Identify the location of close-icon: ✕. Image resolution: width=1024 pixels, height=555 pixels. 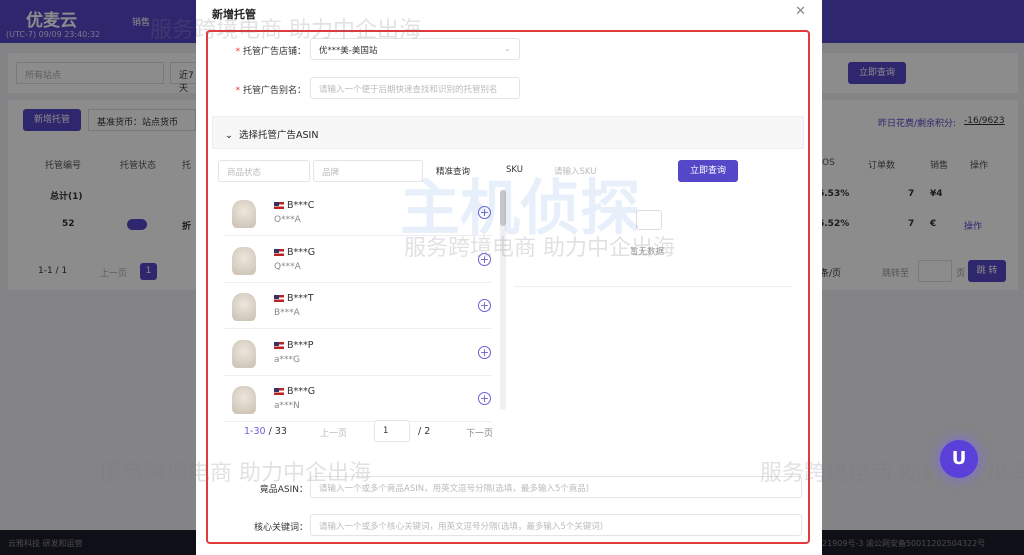
(800, 11).